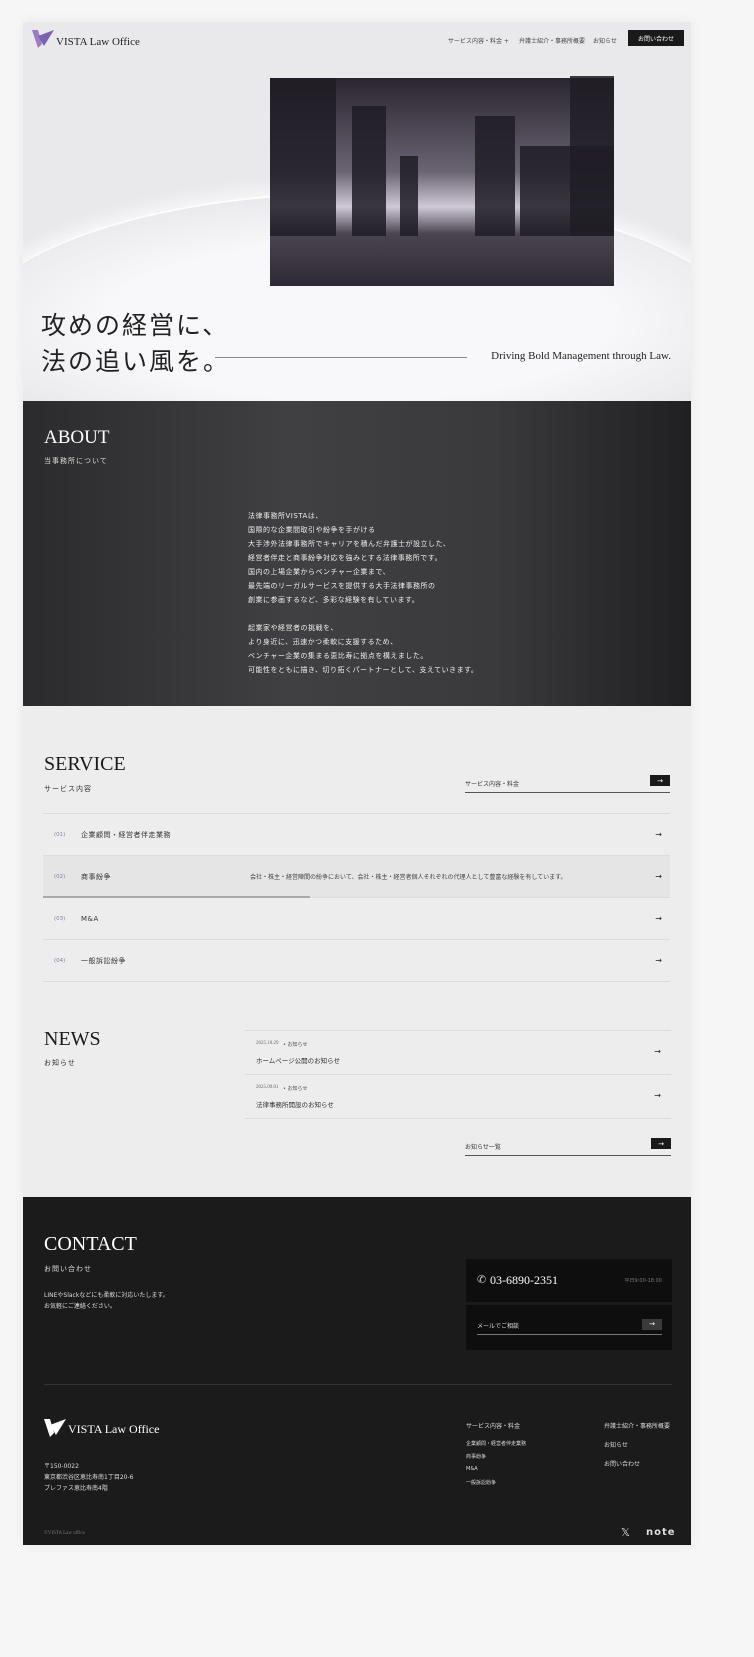 The height and width of the screenshot is (1657, 754). What do you see at coordinates (569, 1280) in the screenshot?
I see `phone-box: ✆ 03-6890-2351 平日9:00-18:00` at bounding box center [569, 1280].